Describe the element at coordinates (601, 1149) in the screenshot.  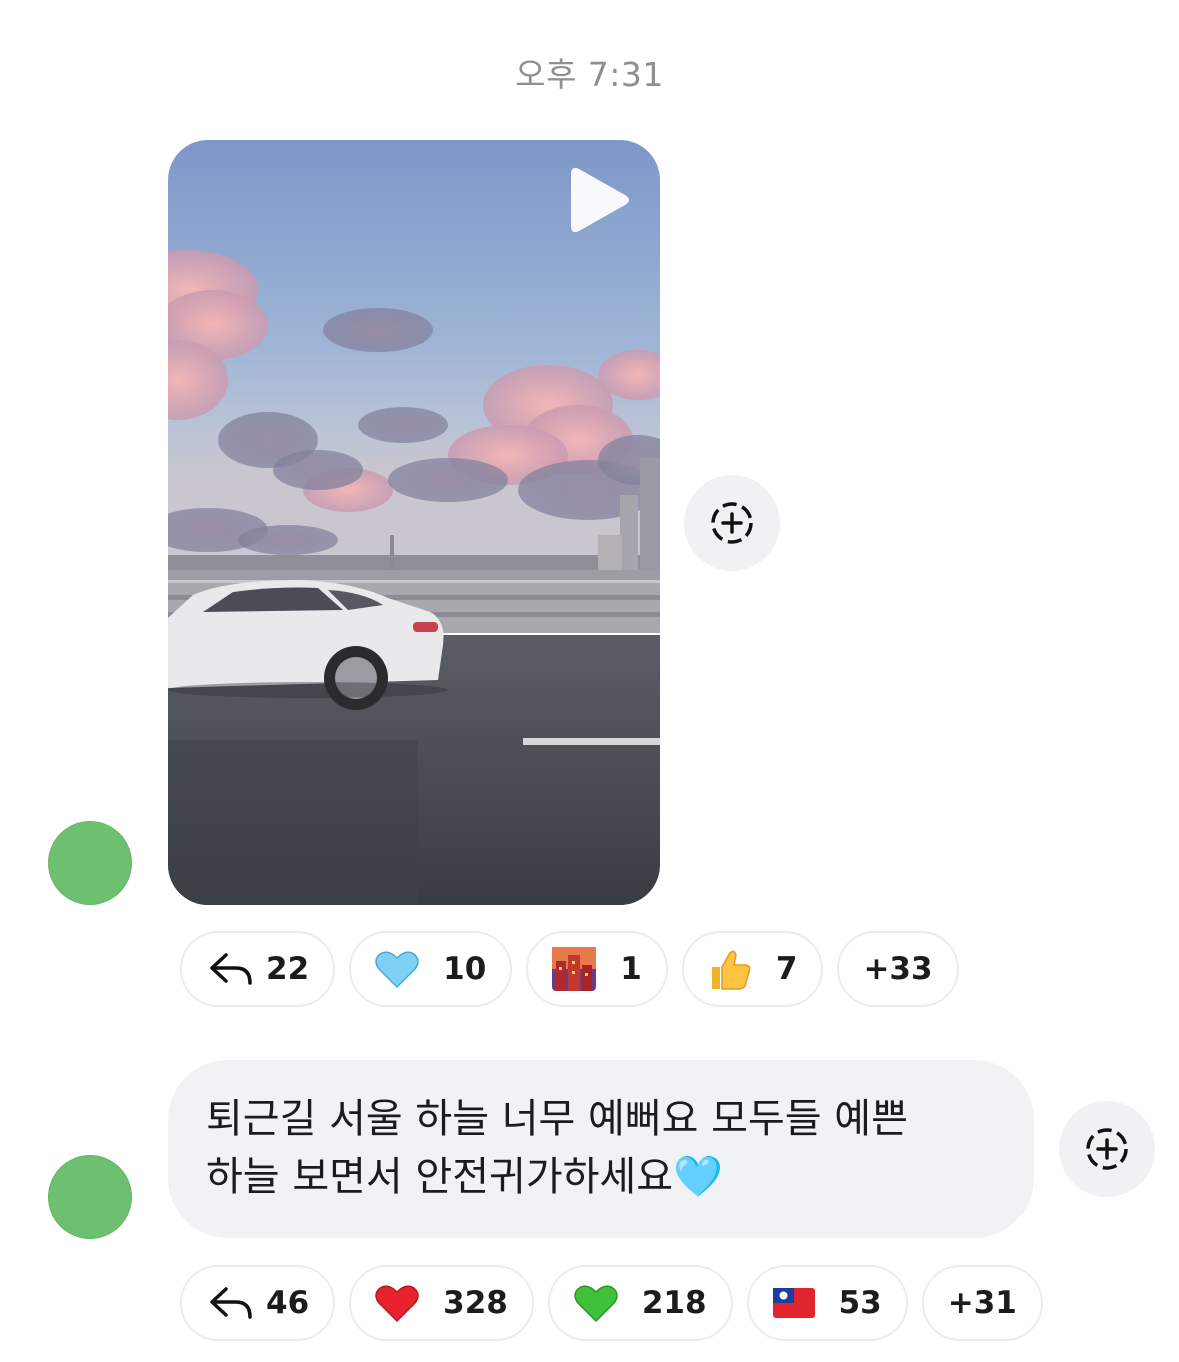
I see `message-bubble: 퇴근길 서울 하늘 너무 예뻐요 모두들 예쁜 하늘 보면서 안전귀가하세요🩵` at that location.